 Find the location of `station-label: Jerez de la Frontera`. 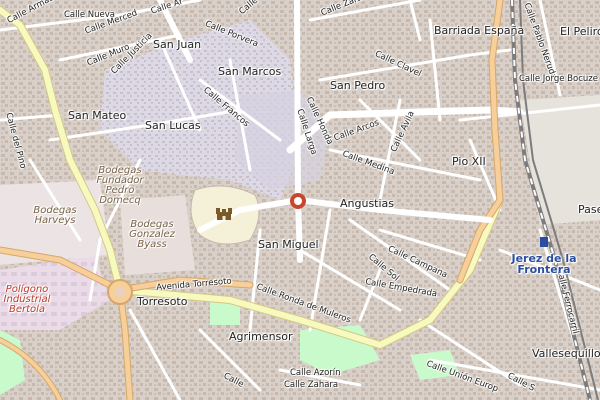

station-label: Jerez de la Frontera is located at coordinates (544, 264).